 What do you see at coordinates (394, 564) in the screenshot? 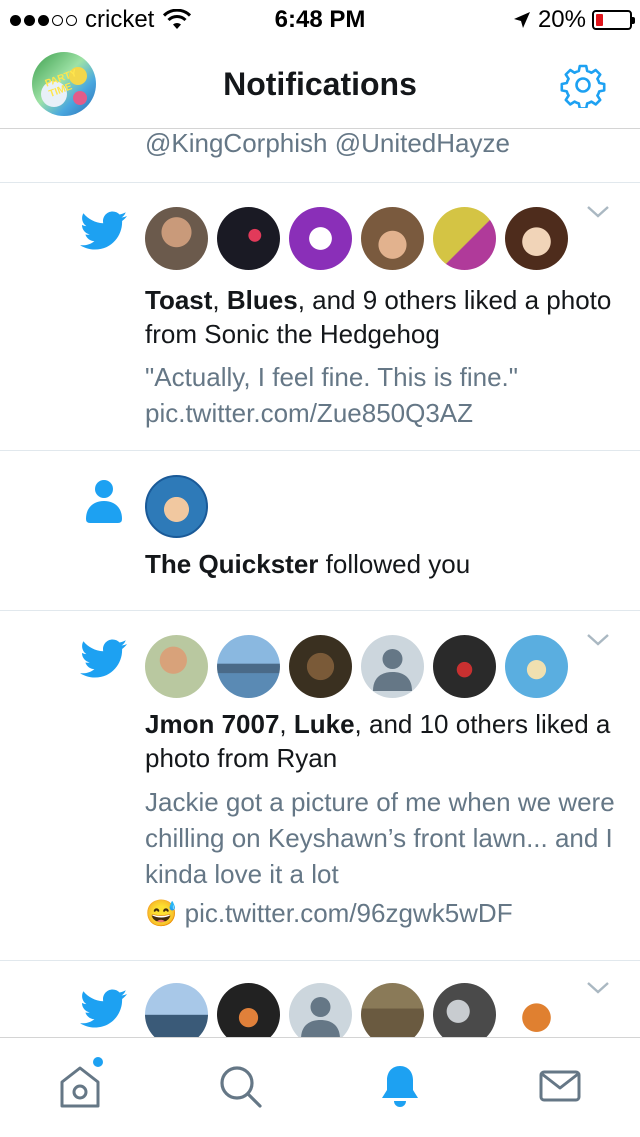
I see `notification-rest: followed you` at bounding box center [394, 564].